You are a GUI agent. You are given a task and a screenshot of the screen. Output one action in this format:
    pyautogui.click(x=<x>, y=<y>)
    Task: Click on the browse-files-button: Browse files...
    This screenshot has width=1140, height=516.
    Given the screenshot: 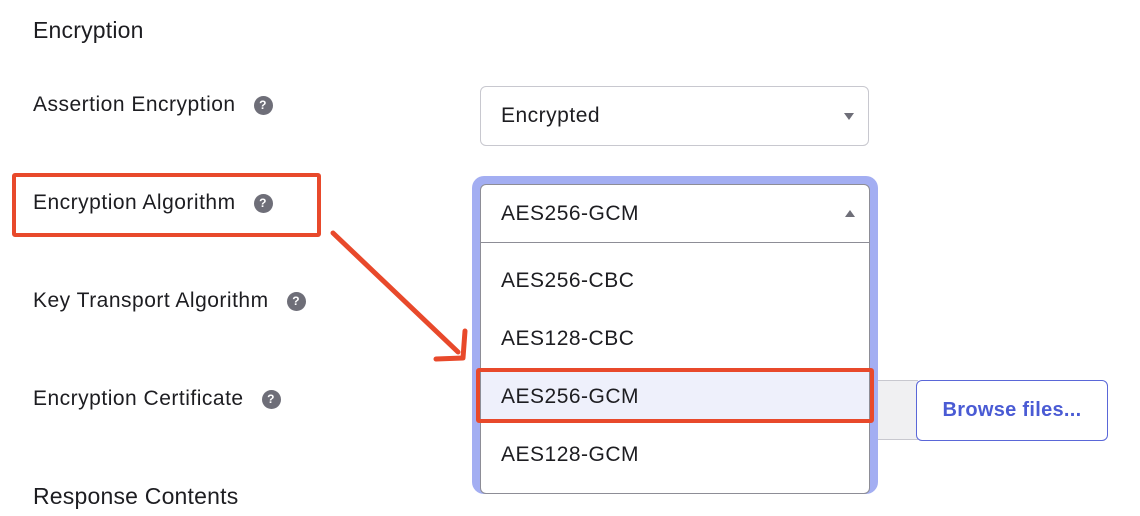 What is the action you would take?
    pyautogui.click(x=1012, y=410)
    